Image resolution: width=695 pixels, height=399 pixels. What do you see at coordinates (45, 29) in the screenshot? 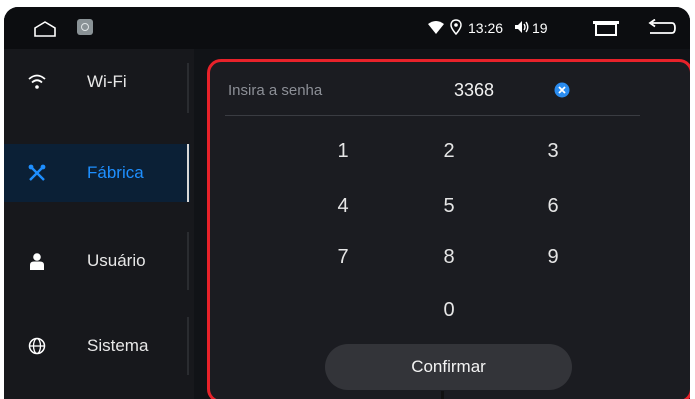
I see `home-icon` at bounding box center [45, 29].